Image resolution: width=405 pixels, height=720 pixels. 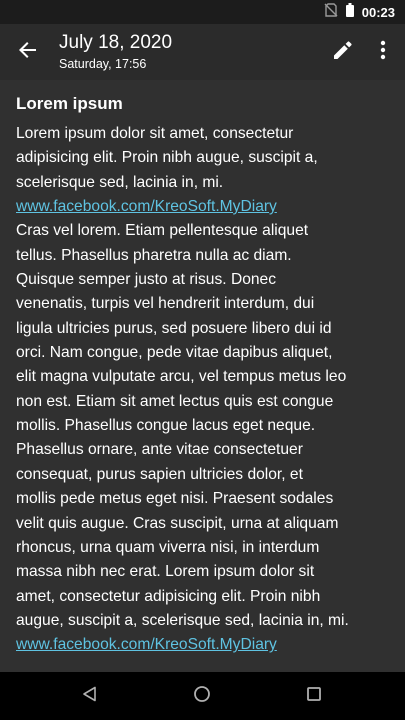 What do you see at coordinates (202, 12) in the screenshot?
I see `status-bar: 00:23` at bounding box center [202, 12].